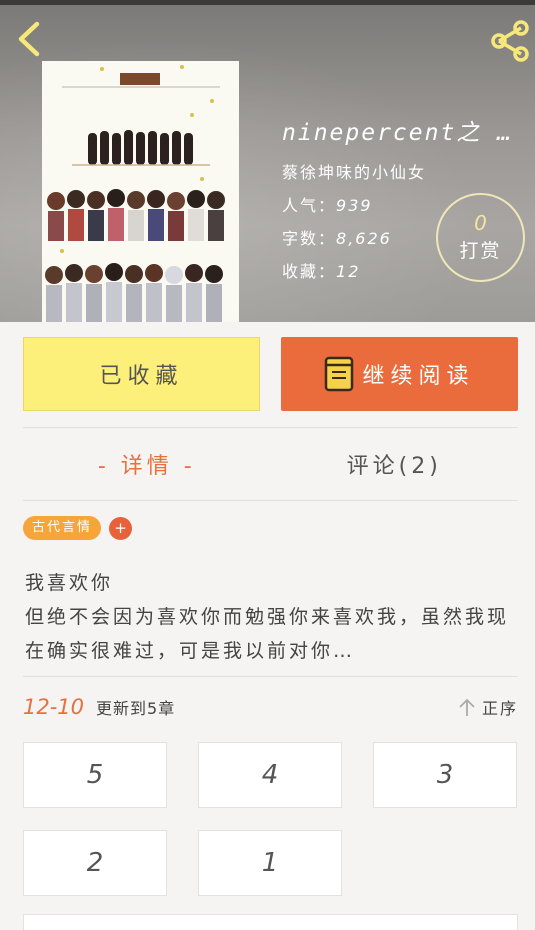  I want to click on word-count-label: 字数：, so click(309, 238).